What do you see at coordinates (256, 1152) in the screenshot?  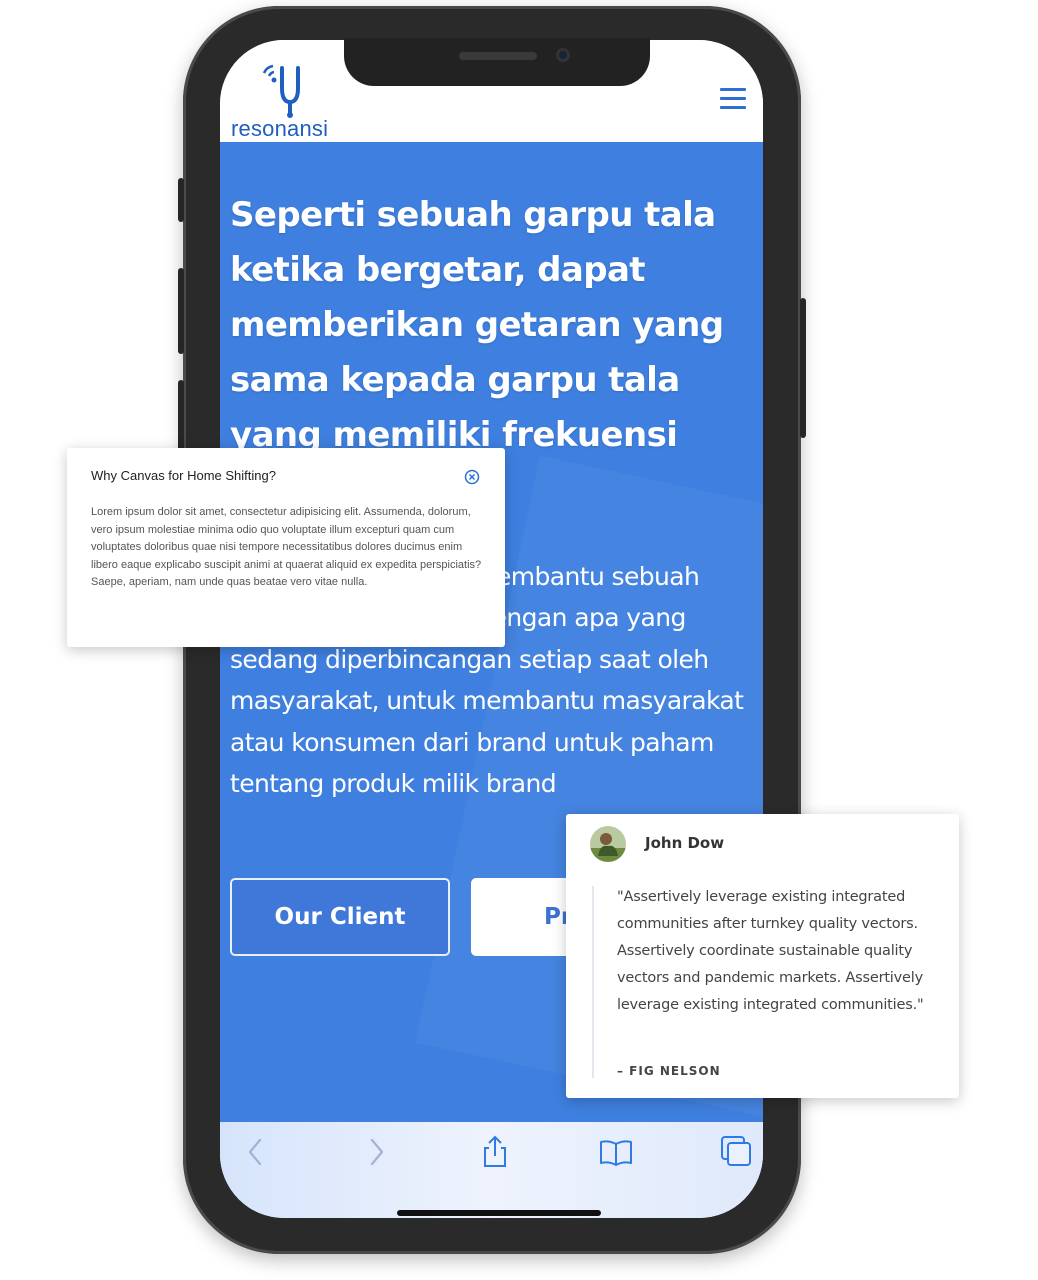 I see `back-icon` at bounding box center [256, 1152].